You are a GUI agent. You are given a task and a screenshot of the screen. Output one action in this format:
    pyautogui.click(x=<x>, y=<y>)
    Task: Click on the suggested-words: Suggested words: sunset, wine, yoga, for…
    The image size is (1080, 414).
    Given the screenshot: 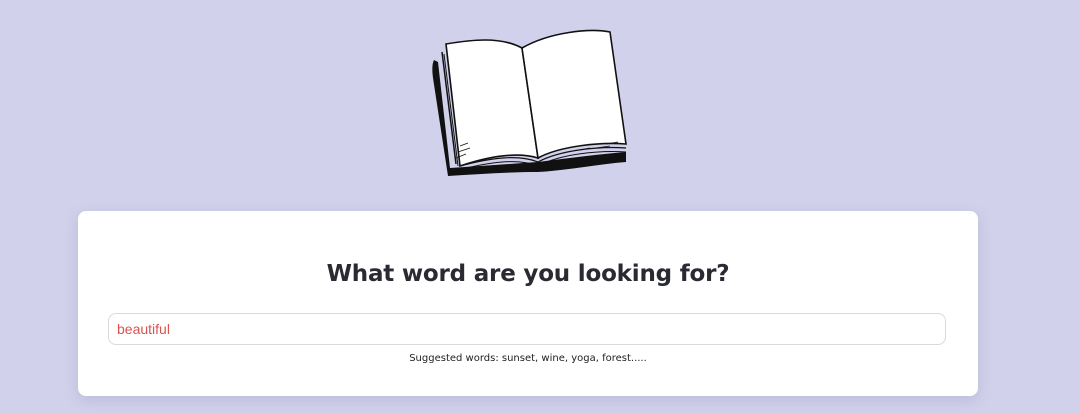 What is the action you would take?
    pyautogui.click(x=528, y=358)
    